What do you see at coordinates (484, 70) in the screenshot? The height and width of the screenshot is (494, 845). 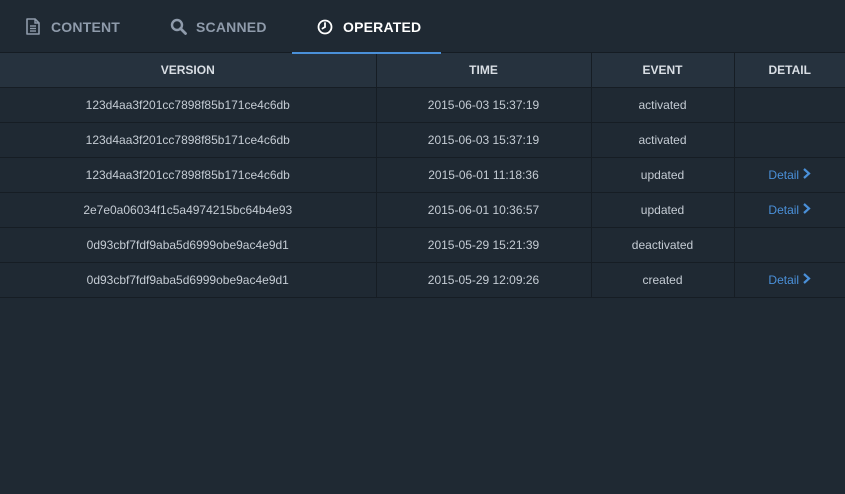 I see `column-header-time: TIME` at bounding box center [484, 70].